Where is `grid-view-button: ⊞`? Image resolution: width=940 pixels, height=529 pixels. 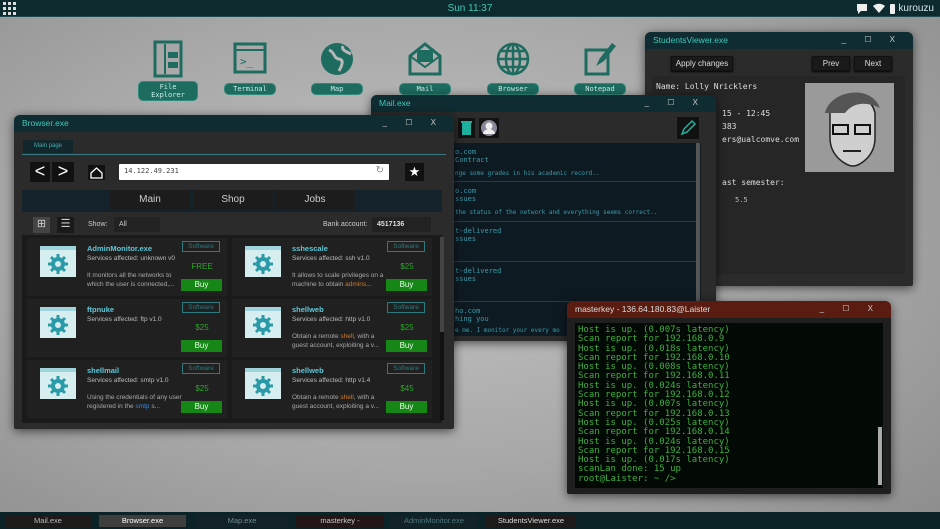
grid-view-button: ⊞ is located at coordinates (41, 225).